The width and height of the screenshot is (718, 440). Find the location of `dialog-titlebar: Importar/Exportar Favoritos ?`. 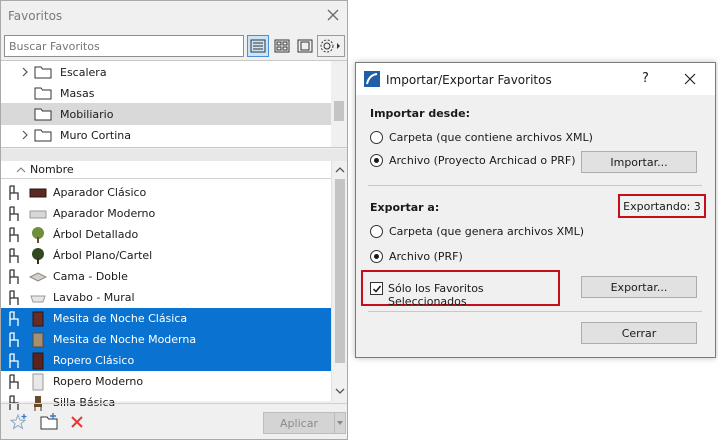

dialog-titlebar: Importar/Exportar Favoritos ? is located at coordinates (535, 79).